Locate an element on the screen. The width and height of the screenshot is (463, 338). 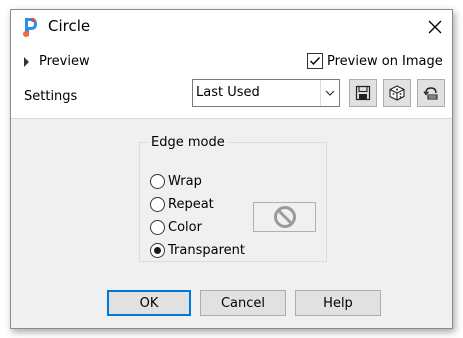
radio-label-wrap: Wrap is located at coordinates (185, 181).